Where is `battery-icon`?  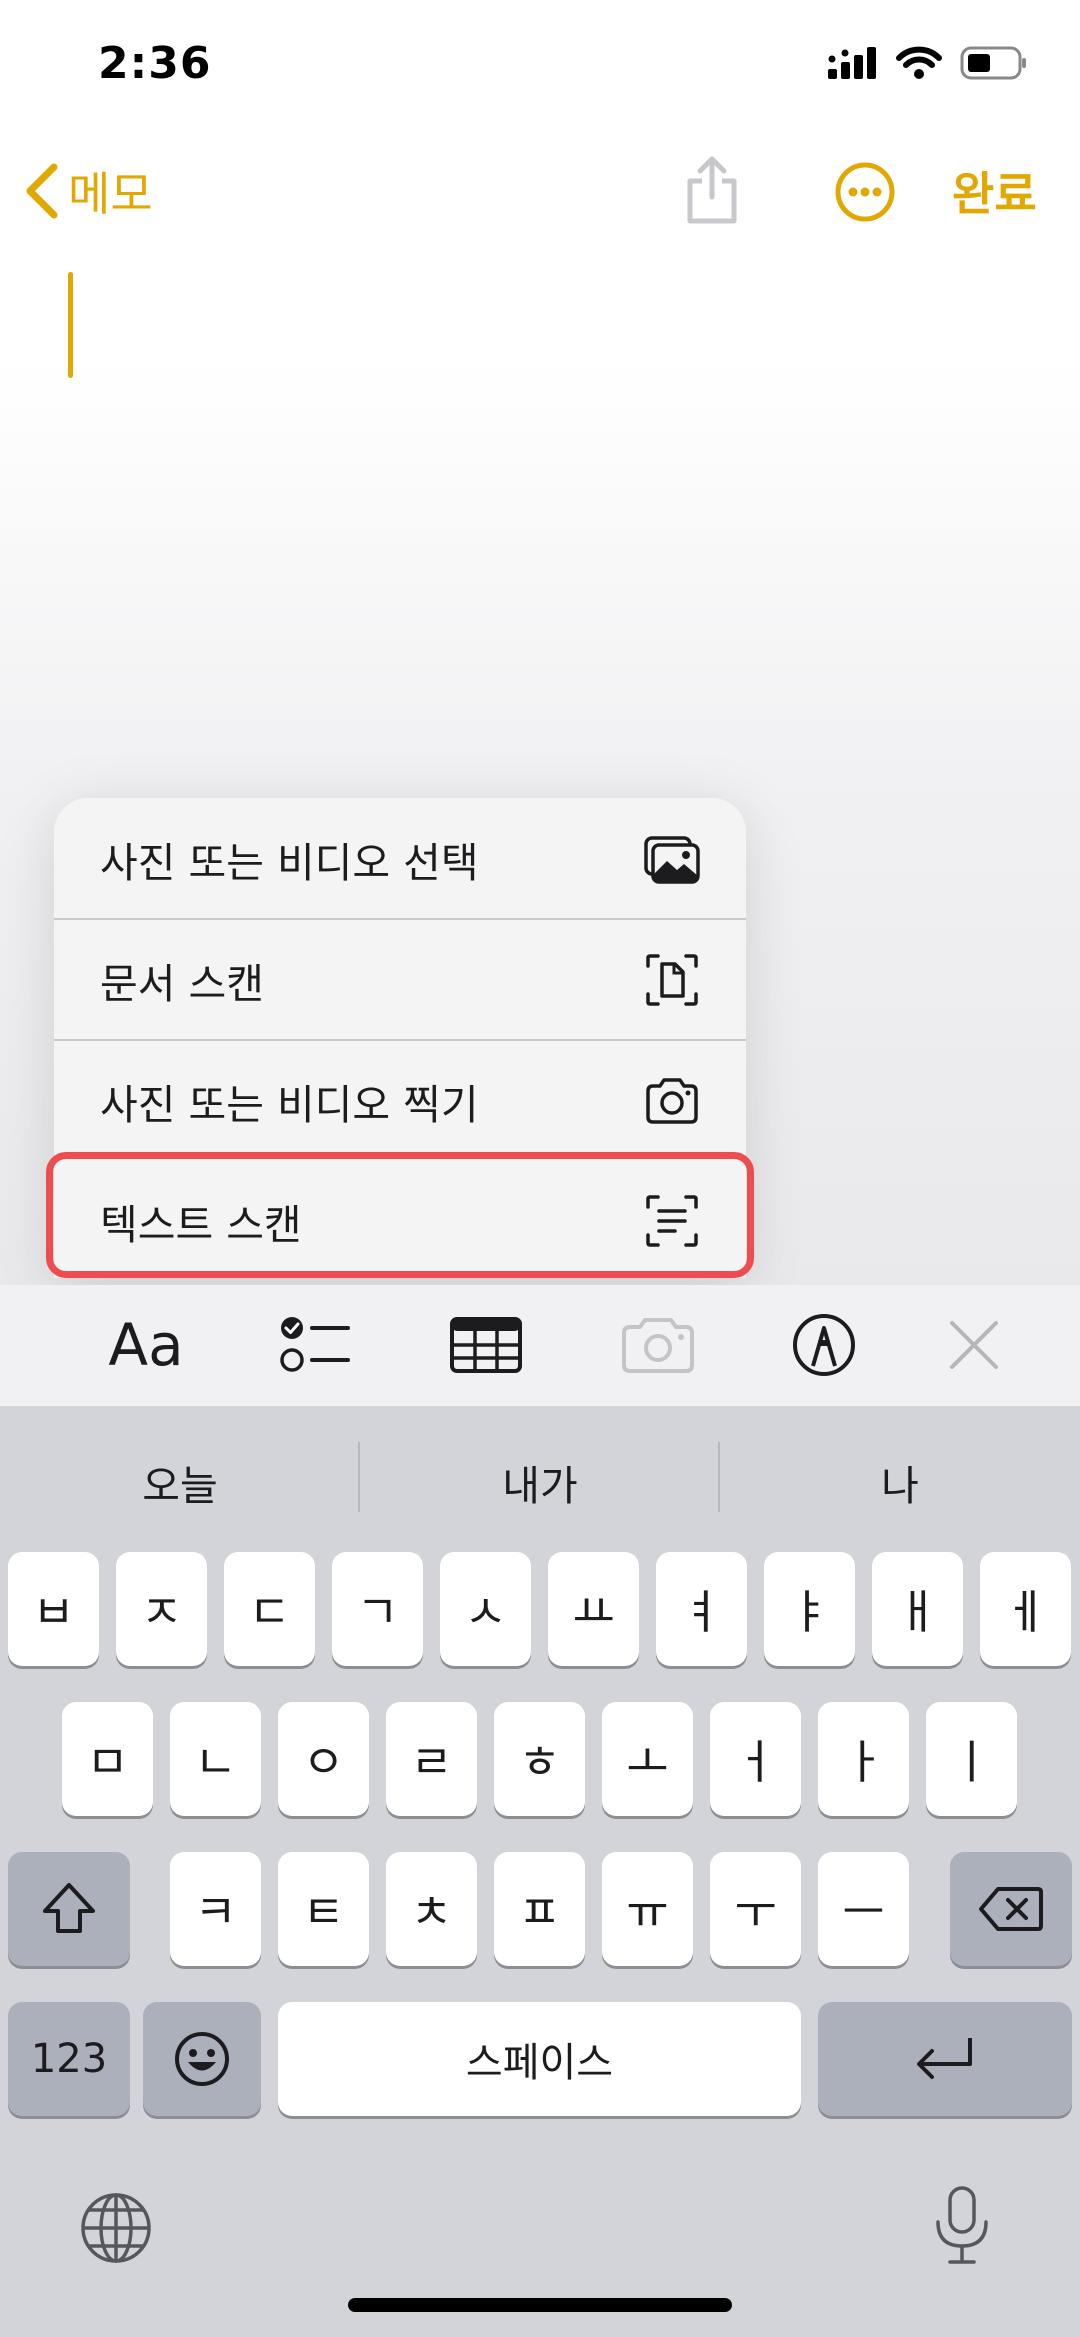 battery-icon is located at coordinates (993, 63).